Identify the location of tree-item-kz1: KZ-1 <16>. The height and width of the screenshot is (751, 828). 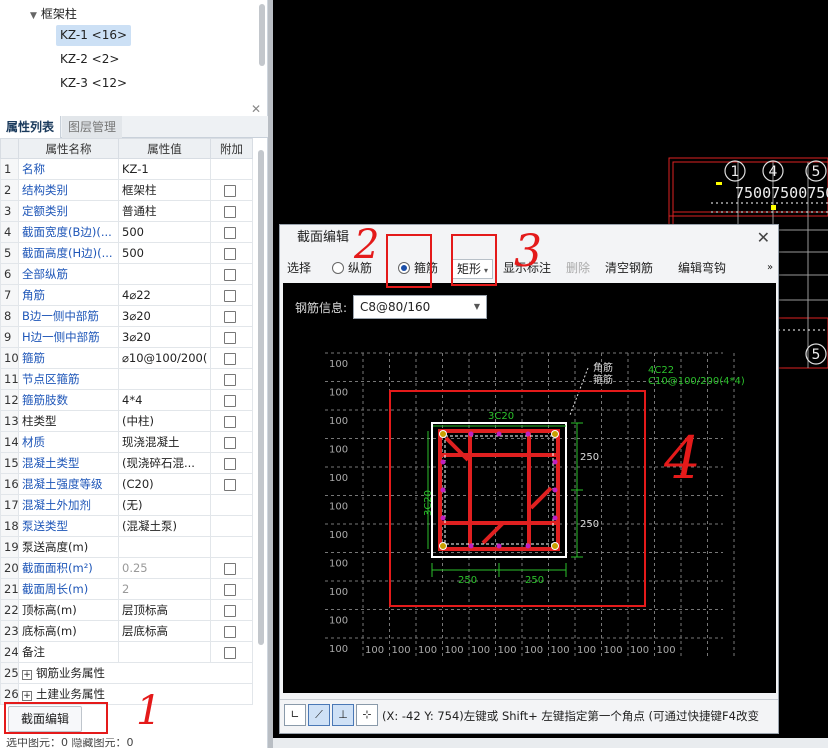
(94, 35).